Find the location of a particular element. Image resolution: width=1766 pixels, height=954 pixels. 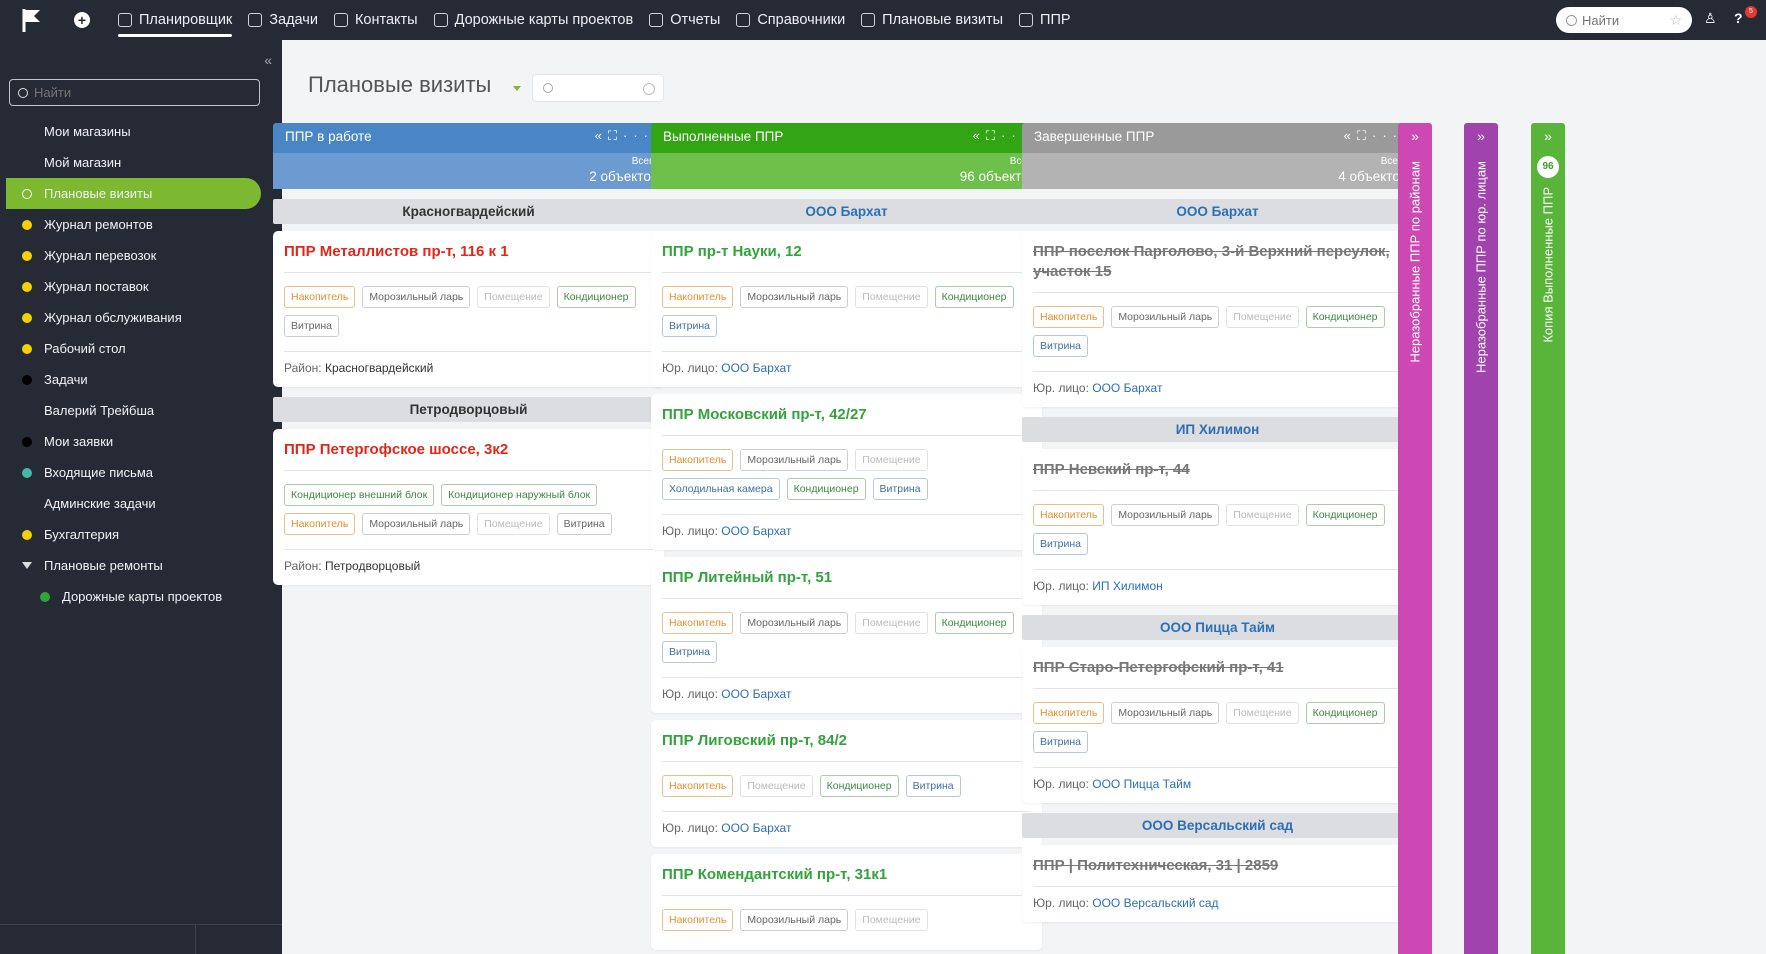

create-button: + is located at coordinates (82, 20).